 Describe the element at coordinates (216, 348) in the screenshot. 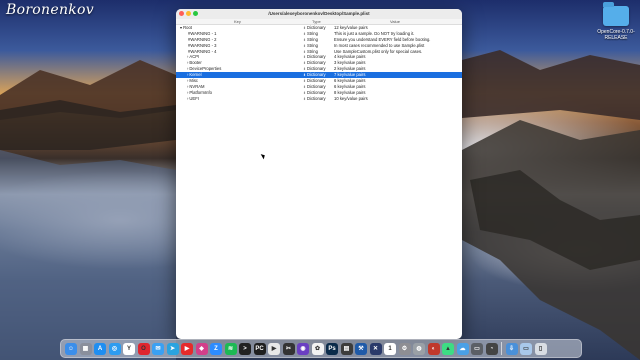

I see `zoom-icon: Z` at that location.